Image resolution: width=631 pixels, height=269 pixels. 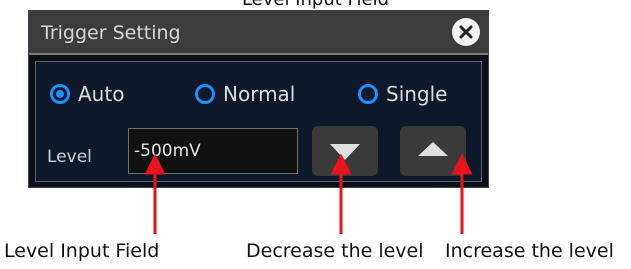 I want to click on annotation-increase: Increase the level, so click(x=529, y=251).